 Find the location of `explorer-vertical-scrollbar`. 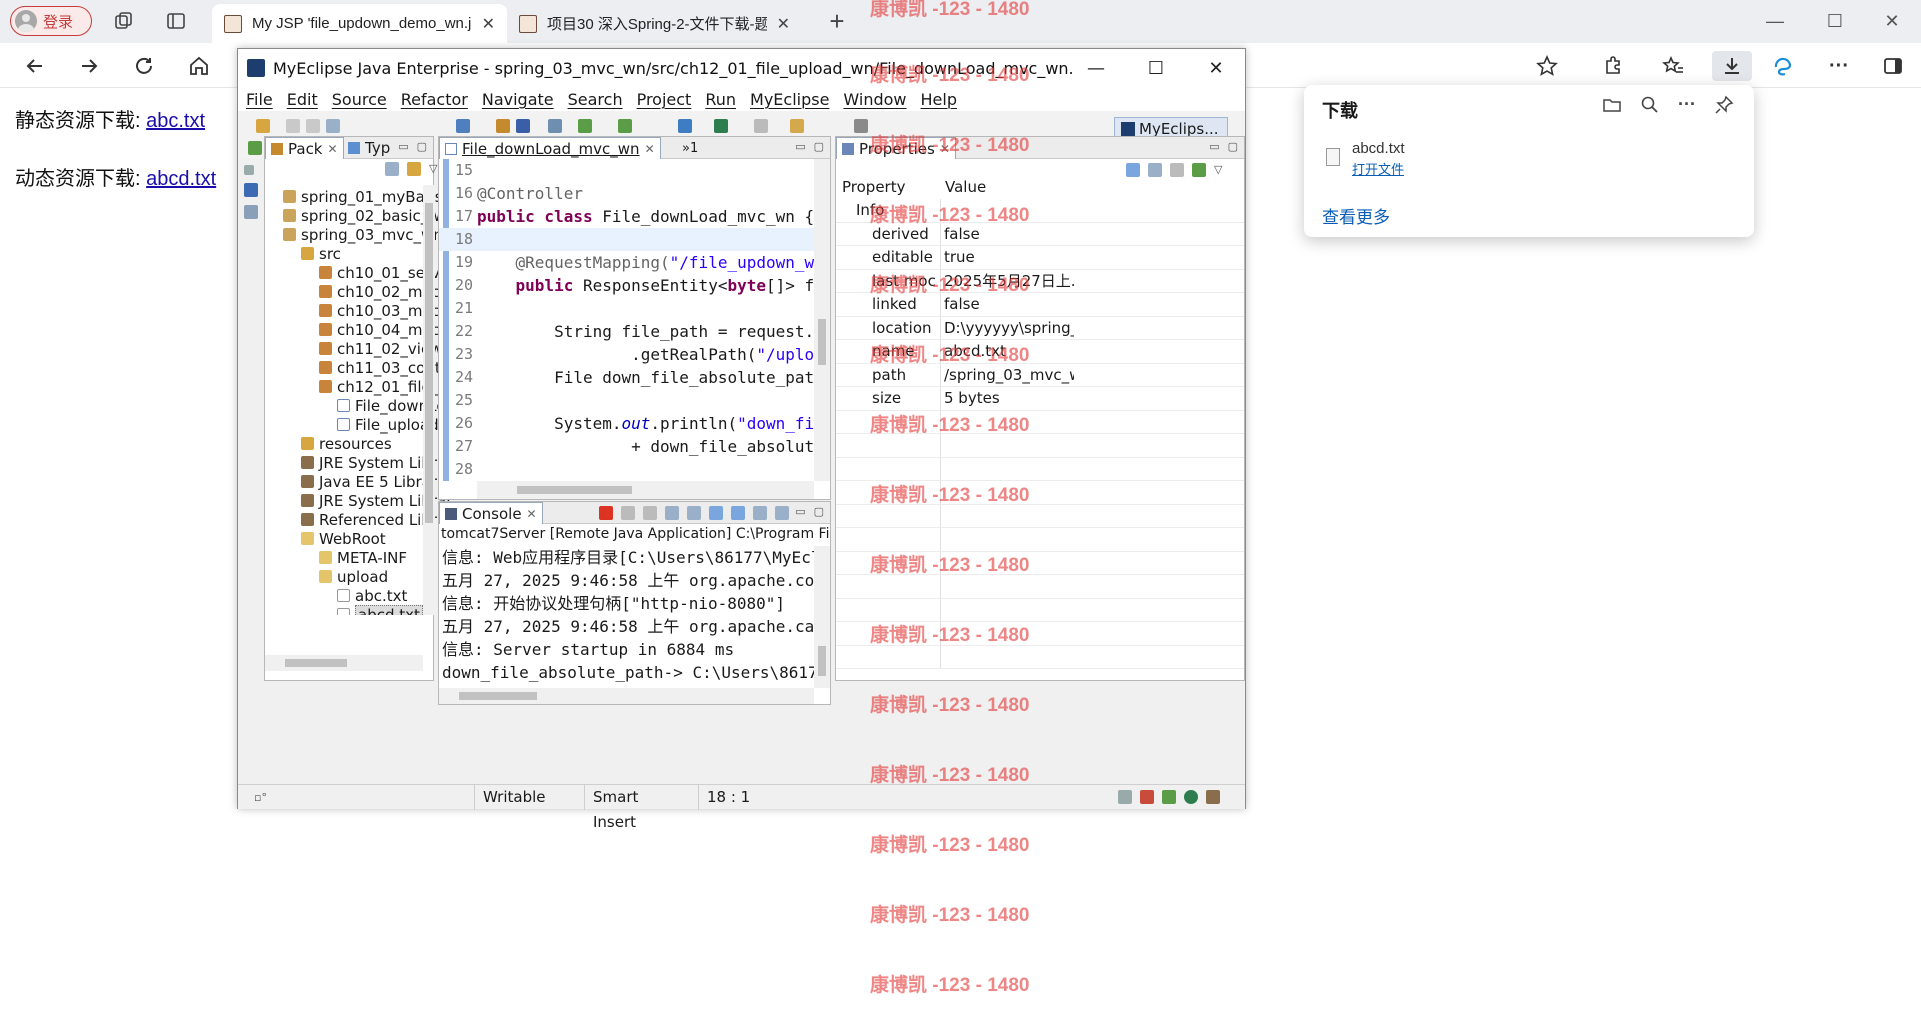

explorer-vertical-scrollbar is located at coordinates (429, 400).